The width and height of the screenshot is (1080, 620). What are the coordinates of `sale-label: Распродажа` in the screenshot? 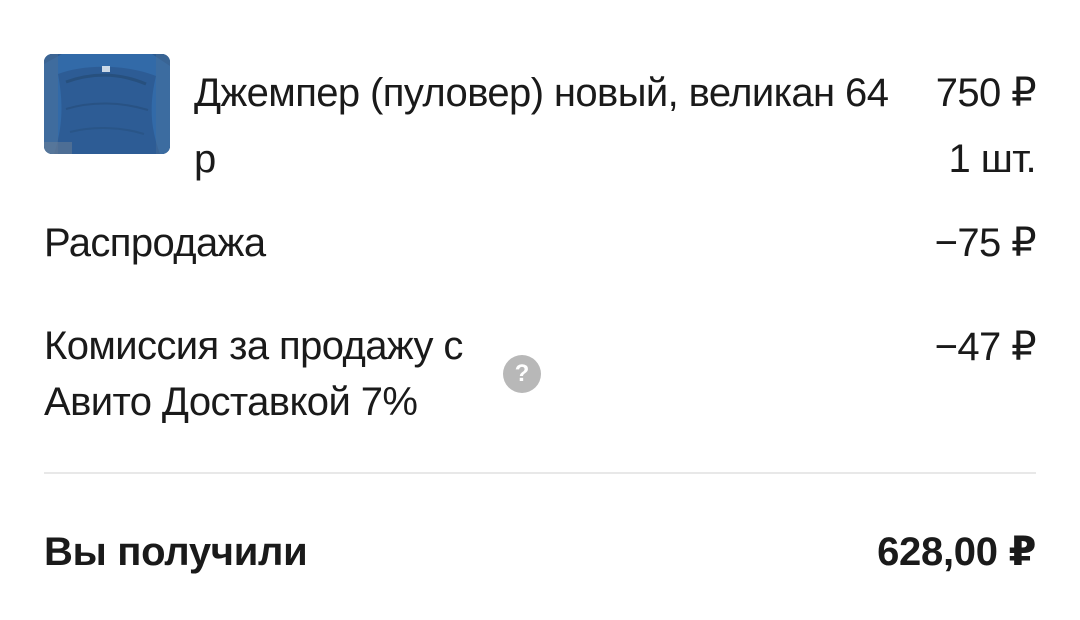 It's located at (155, 243).